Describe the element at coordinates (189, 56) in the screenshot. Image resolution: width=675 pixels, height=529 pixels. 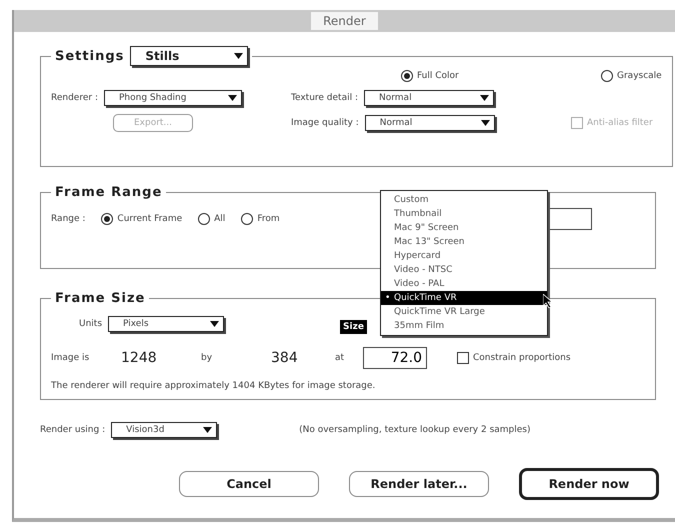
I see `mode-popup: Stills` at that location.